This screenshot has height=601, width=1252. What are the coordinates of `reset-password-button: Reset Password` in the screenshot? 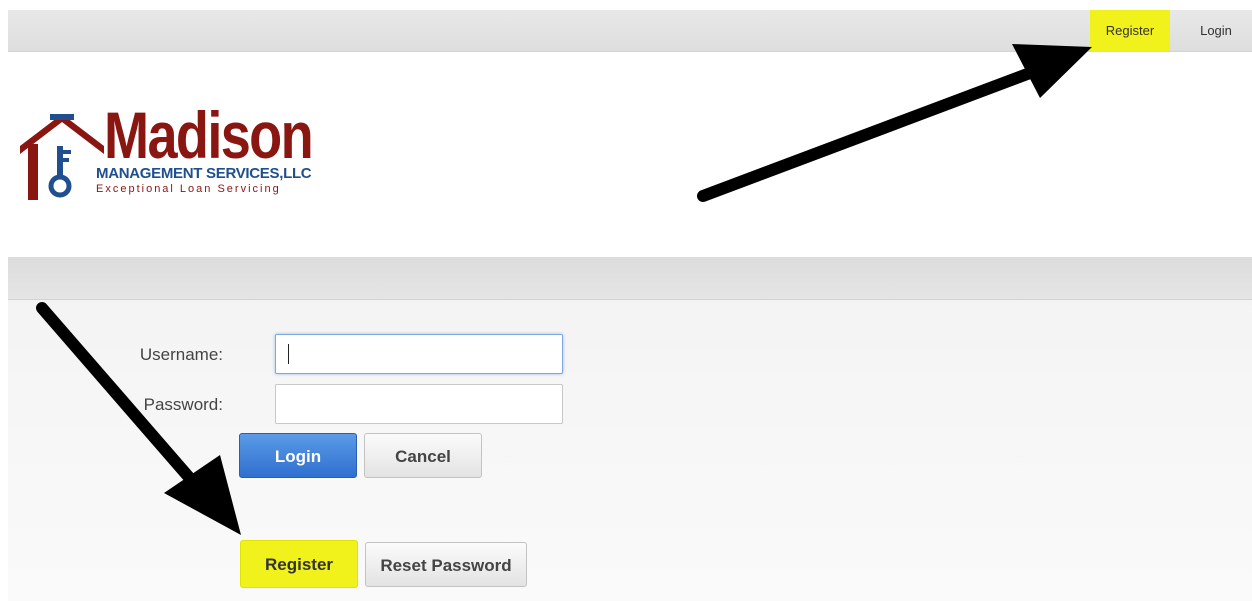 It's located at (446, 564).